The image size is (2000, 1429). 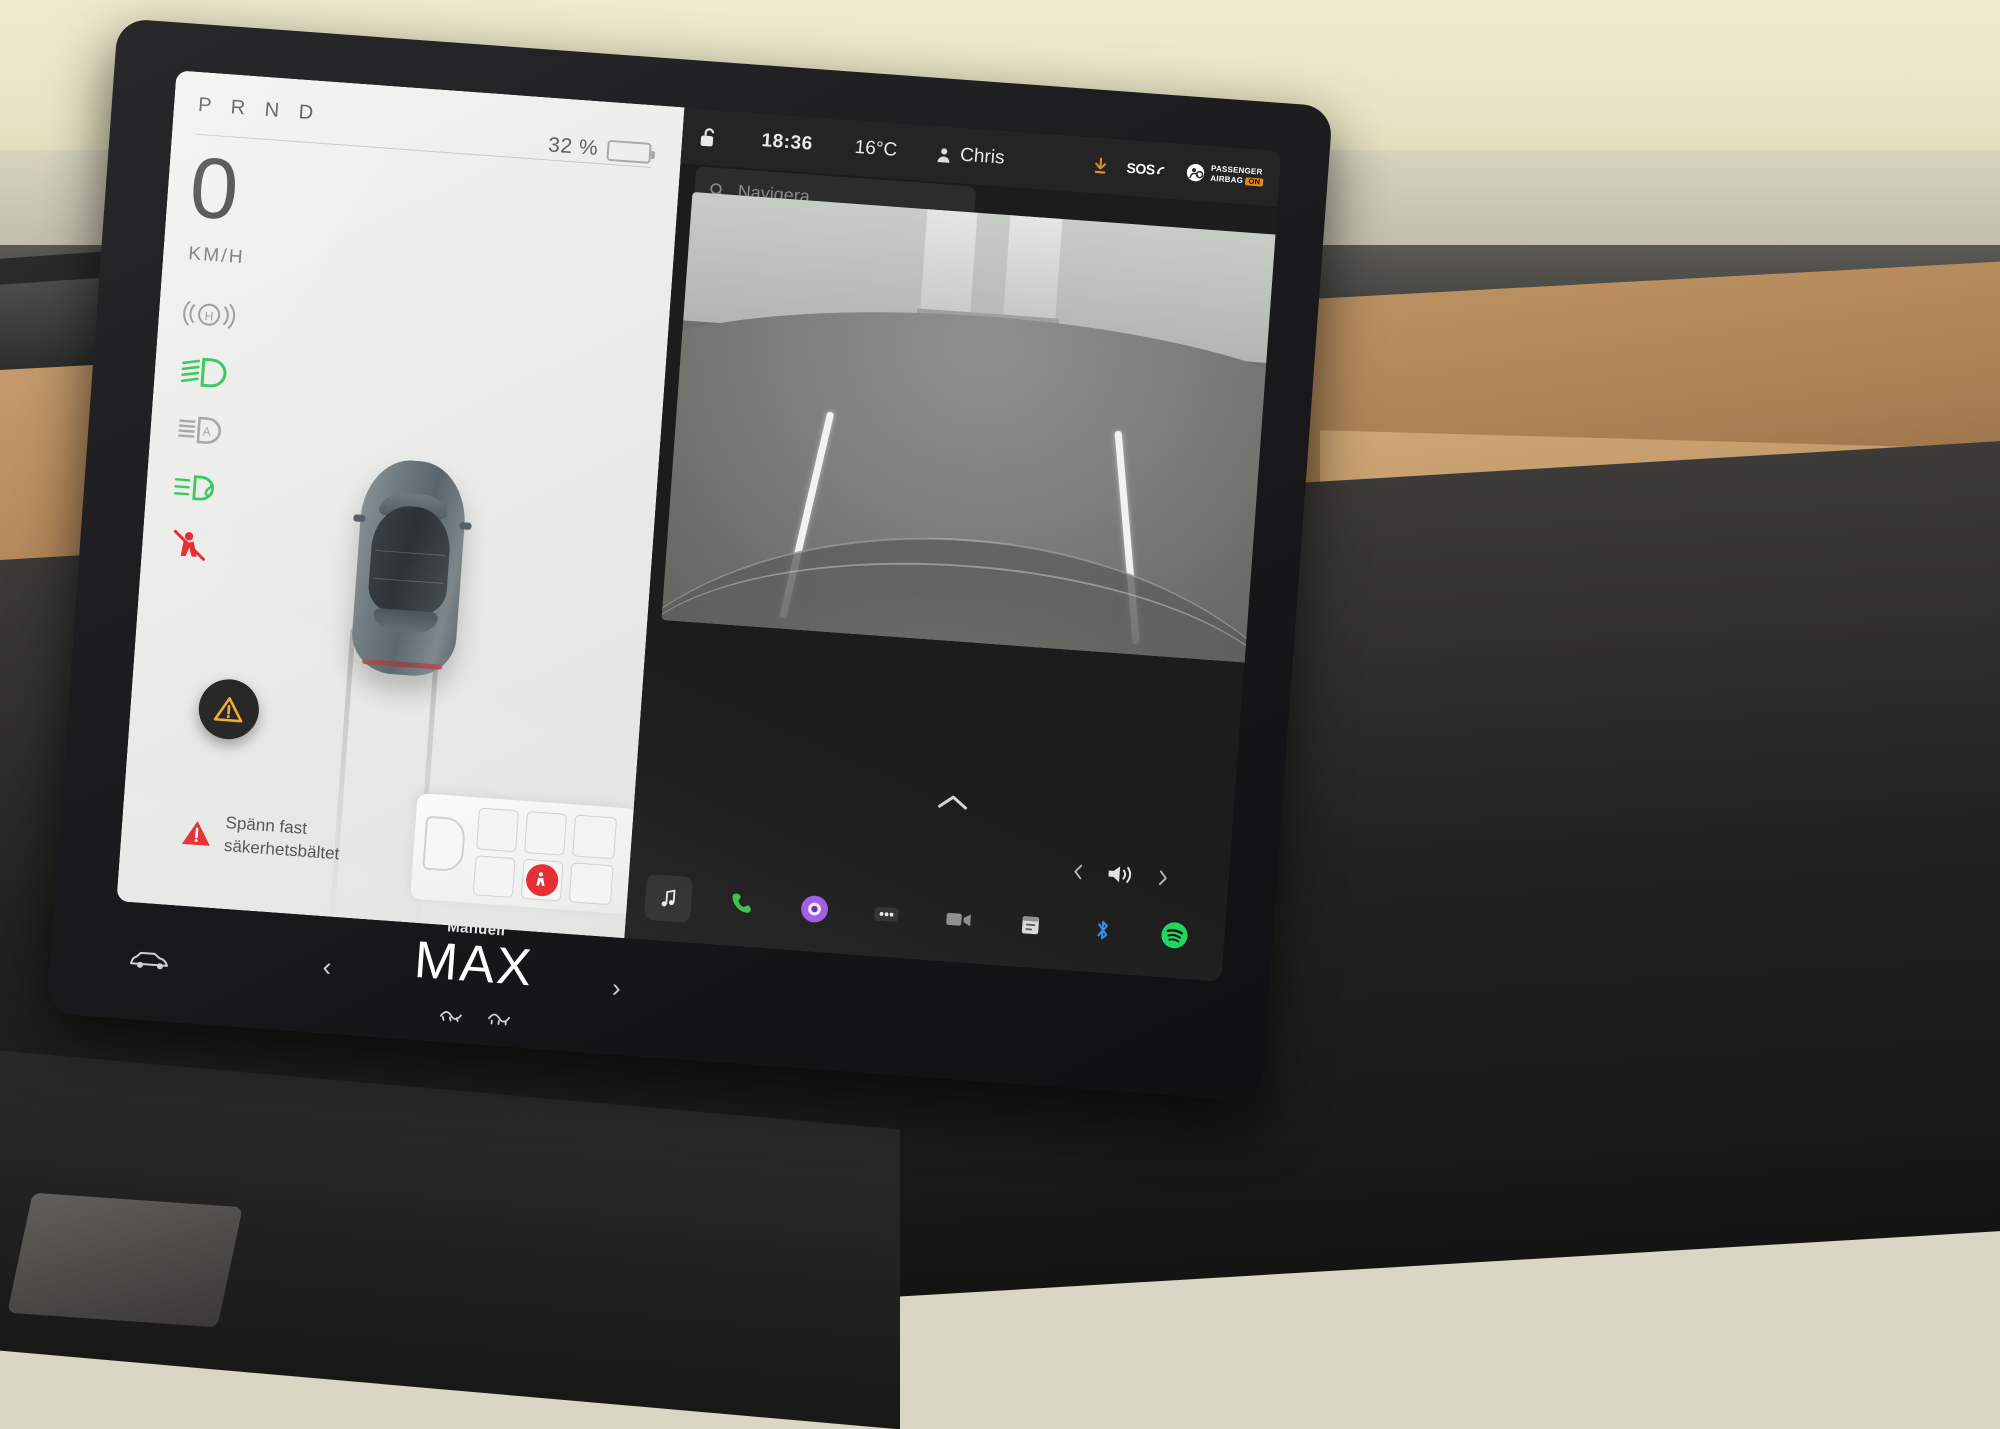 I want to click on car-rear-window, so click(x=406, y=621).